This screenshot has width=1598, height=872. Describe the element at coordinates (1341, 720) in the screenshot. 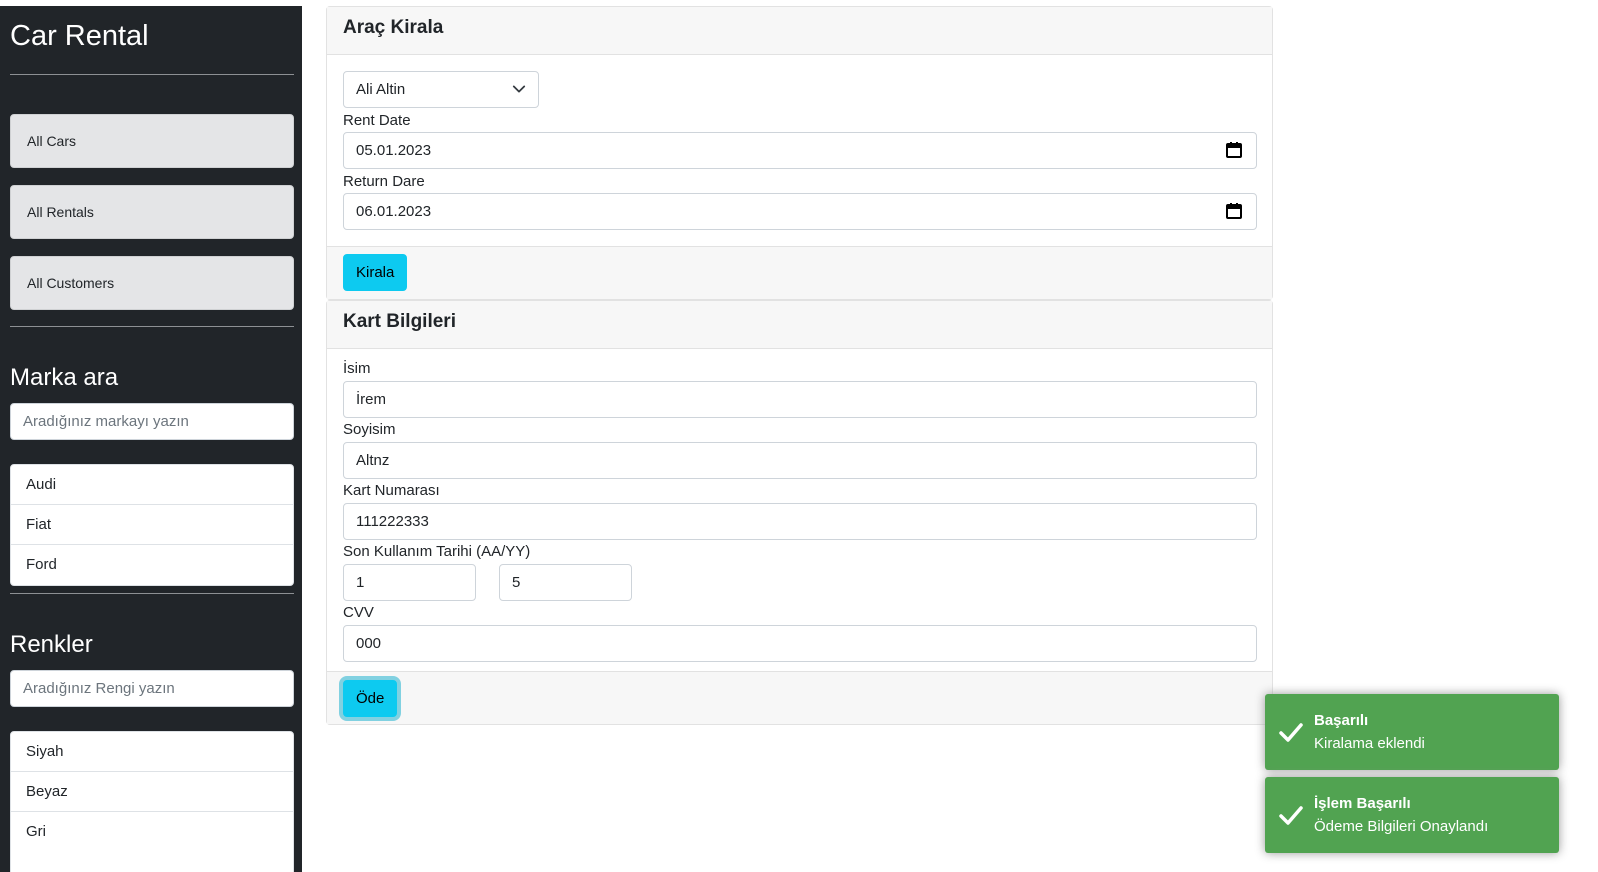

I see `toast-title: Başarılı` at that location.